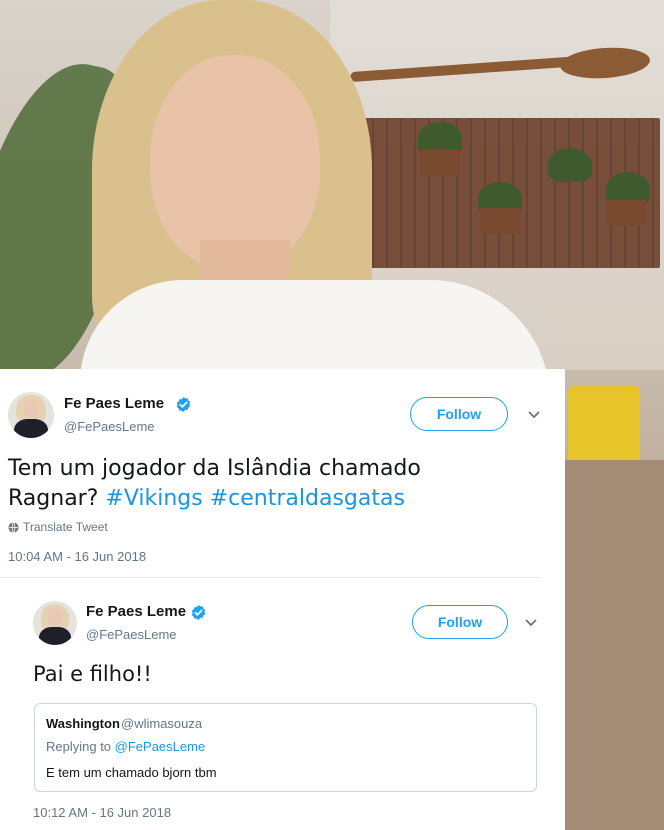 The width and height of the screenshot is (664, 830). I want to click on hashtag-gap, so click(206, 498).